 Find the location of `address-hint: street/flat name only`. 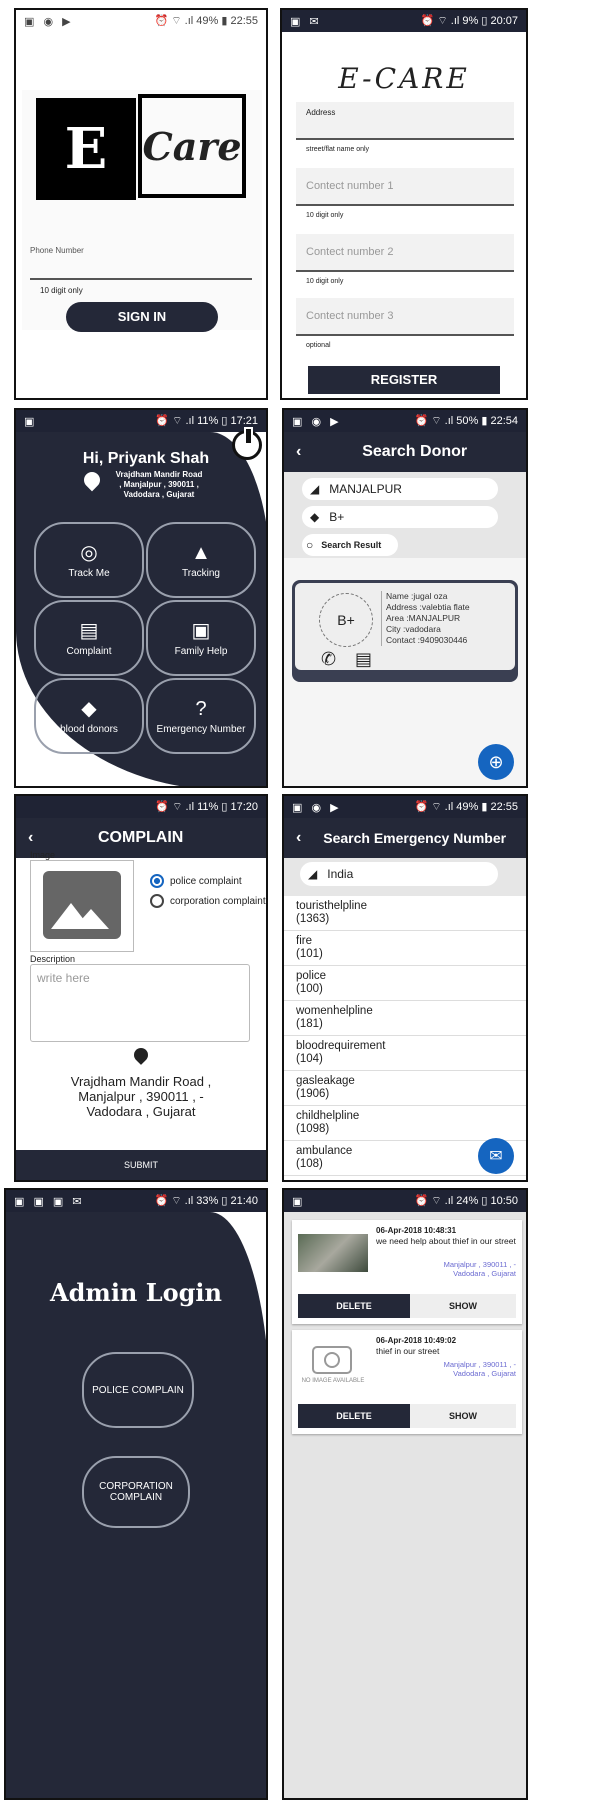

address-hint: street/flat name only is located at coordinates (338, 149).